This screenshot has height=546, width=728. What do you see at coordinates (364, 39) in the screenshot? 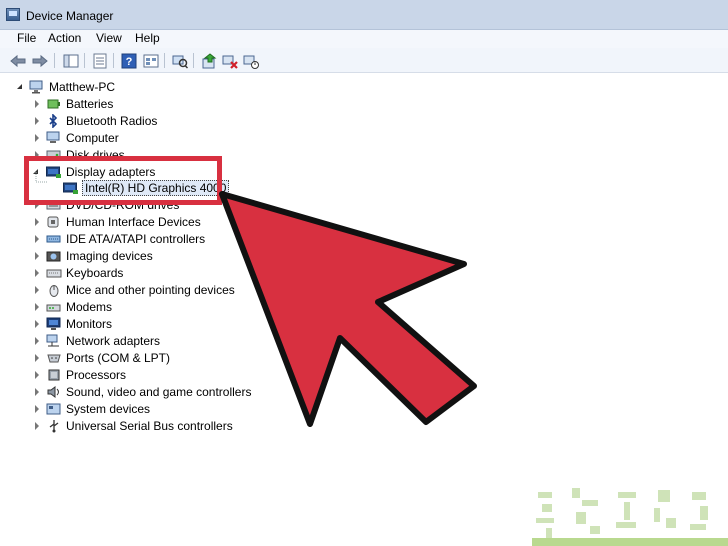
I see `menu-bar: File Action View Help` at bounding box center [364, 39].